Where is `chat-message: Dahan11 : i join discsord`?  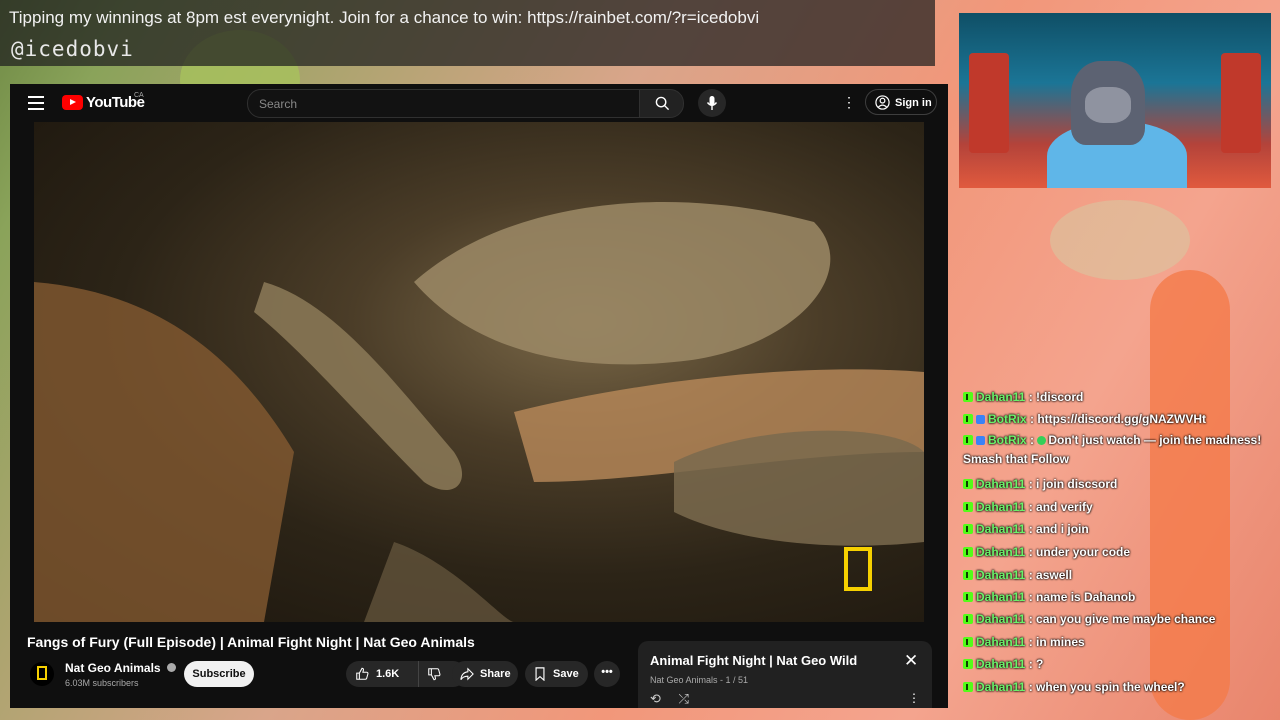
chat-message: Dahan11 : i join discsord is located at coordinates (1120, 484).